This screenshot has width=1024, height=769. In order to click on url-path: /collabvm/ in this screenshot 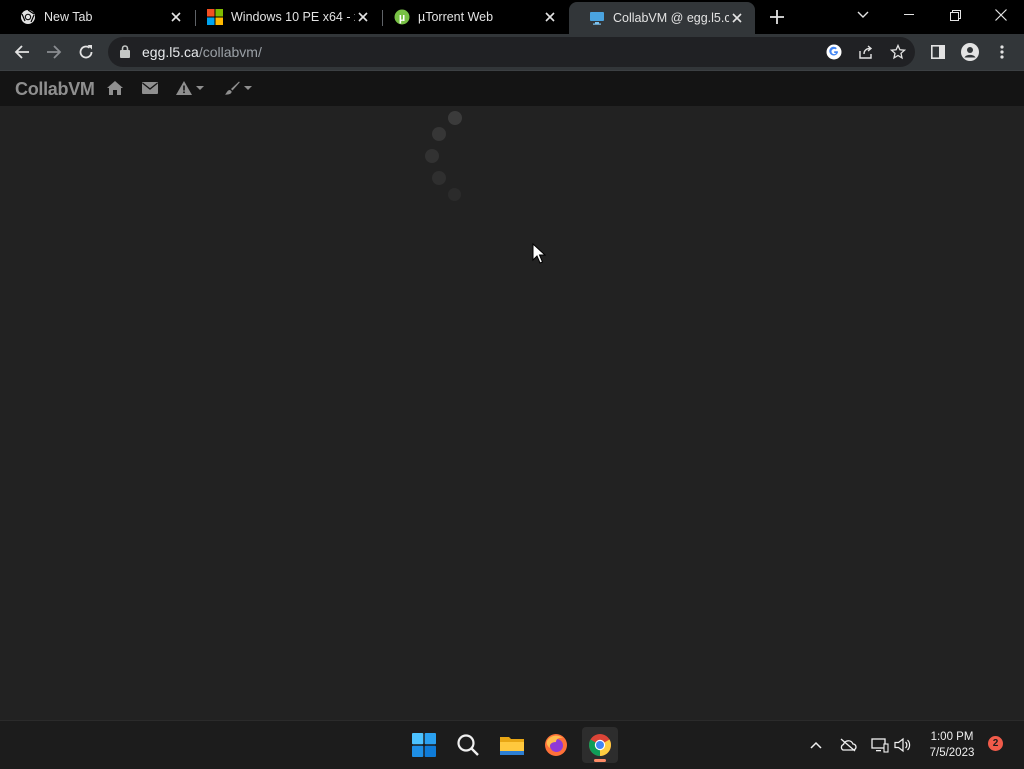, I will do `click(230, 52)`.